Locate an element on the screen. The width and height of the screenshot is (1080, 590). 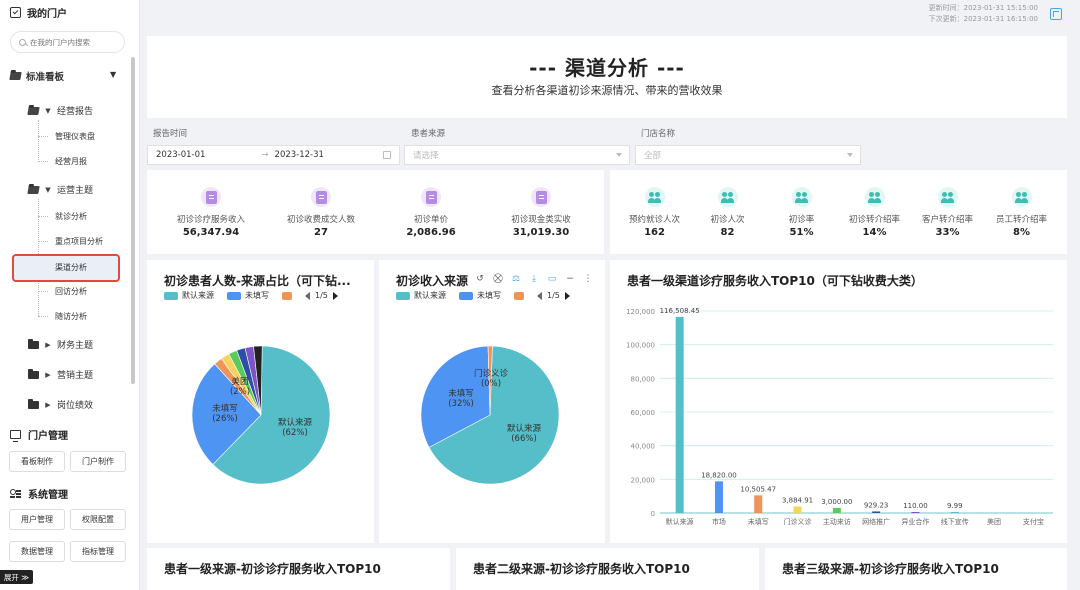
sidebar-group-performance: ▶ 岗位绩效 is located at coordinates (60, 404).